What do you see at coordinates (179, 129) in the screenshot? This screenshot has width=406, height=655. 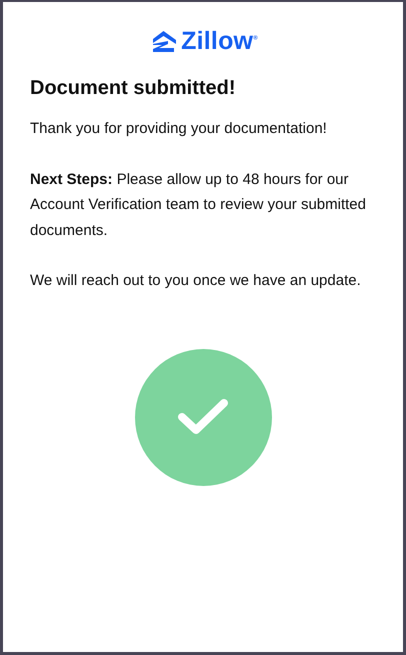 I see `message-text: Thank you for providing your documentation!` at bounding box center [179, 129].